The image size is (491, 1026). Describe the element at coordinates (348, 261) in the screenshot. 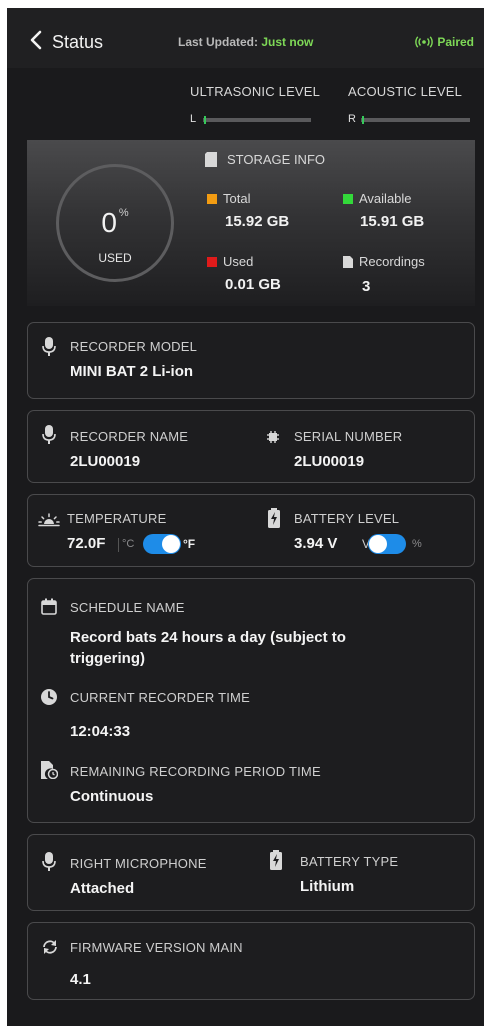

I see `file-icon` at that location.